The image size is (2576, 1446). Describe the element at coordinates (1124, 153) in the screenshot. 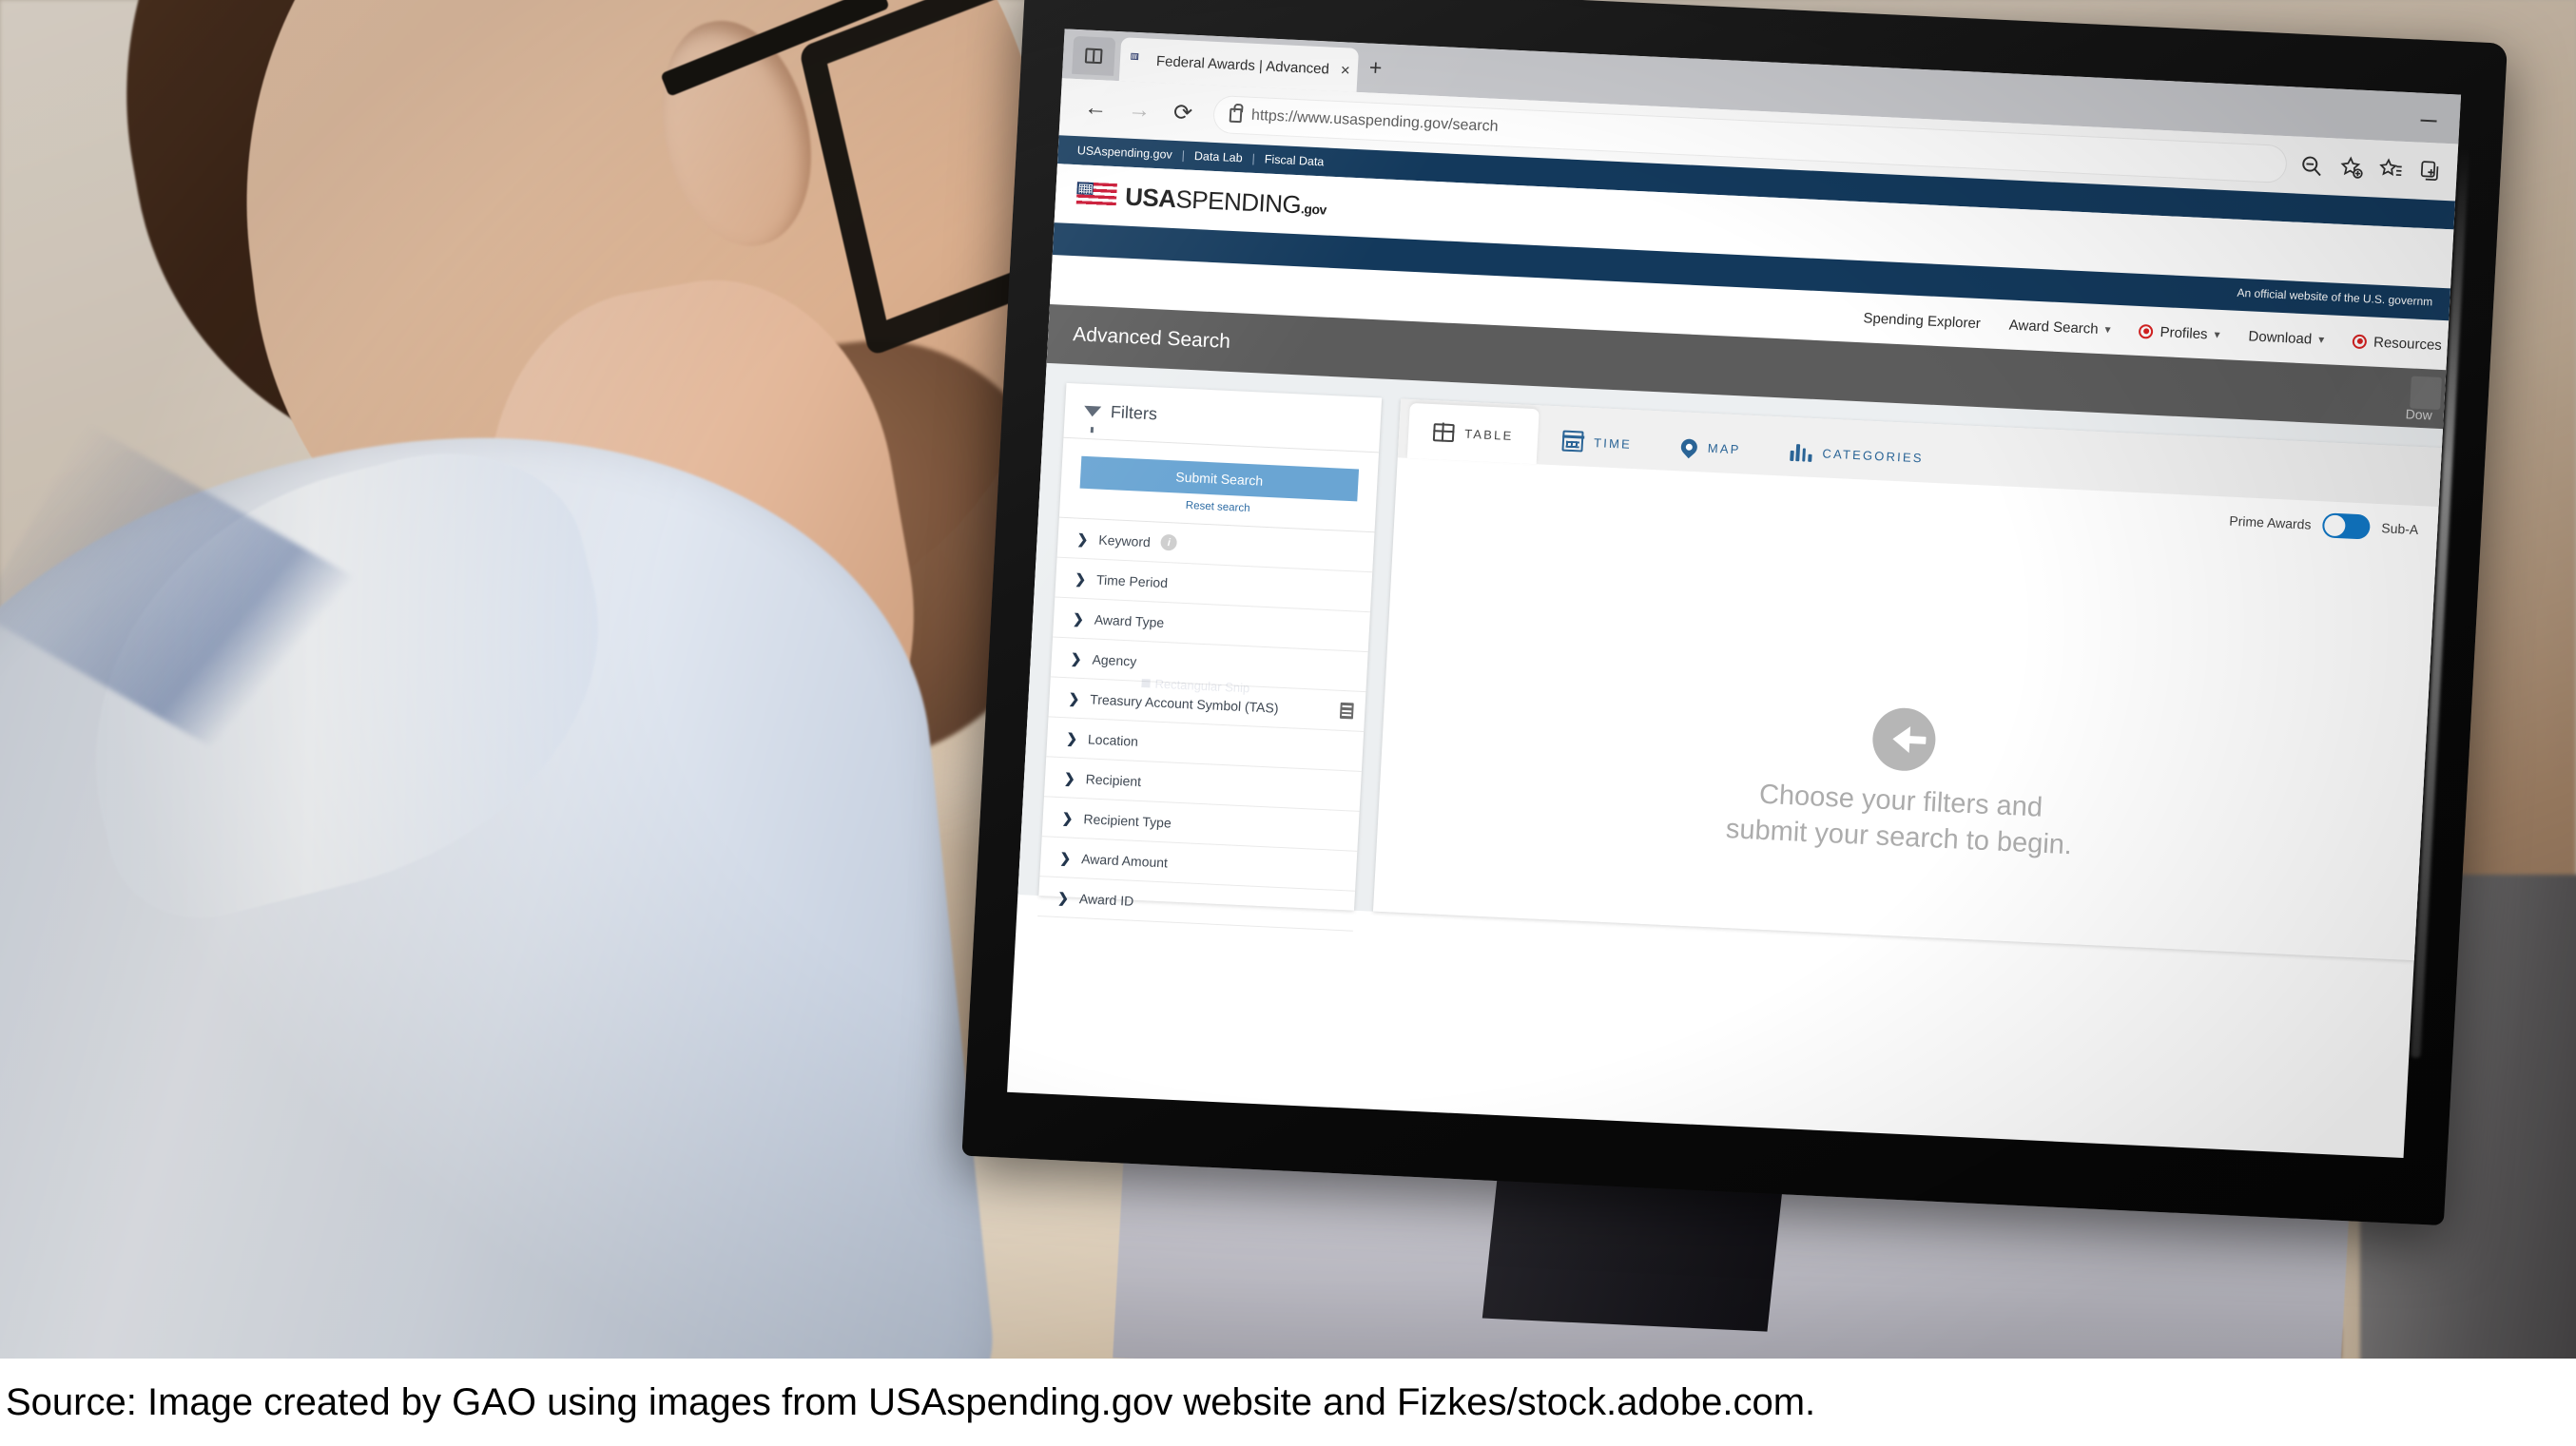

I see `link-usaspending: USAspending.gov` at that location.